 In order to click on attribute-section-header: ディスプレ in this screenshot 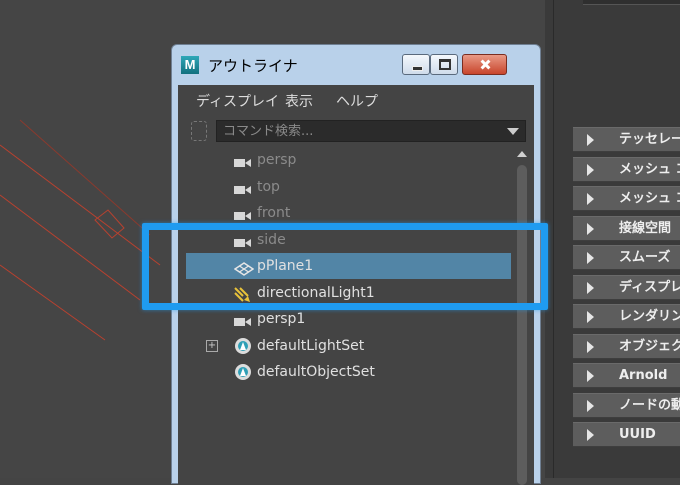, I will do `click(626, 287)`.